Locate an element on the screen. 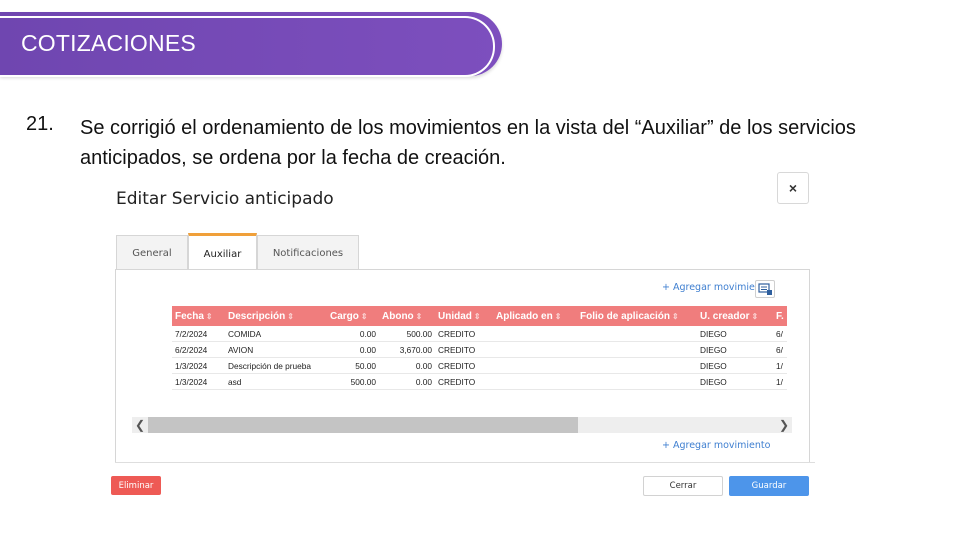 The width and height of the screenshot is (960, 540). scroll-right-arrow-icon: ❯ is located at coordinates (784, 425).